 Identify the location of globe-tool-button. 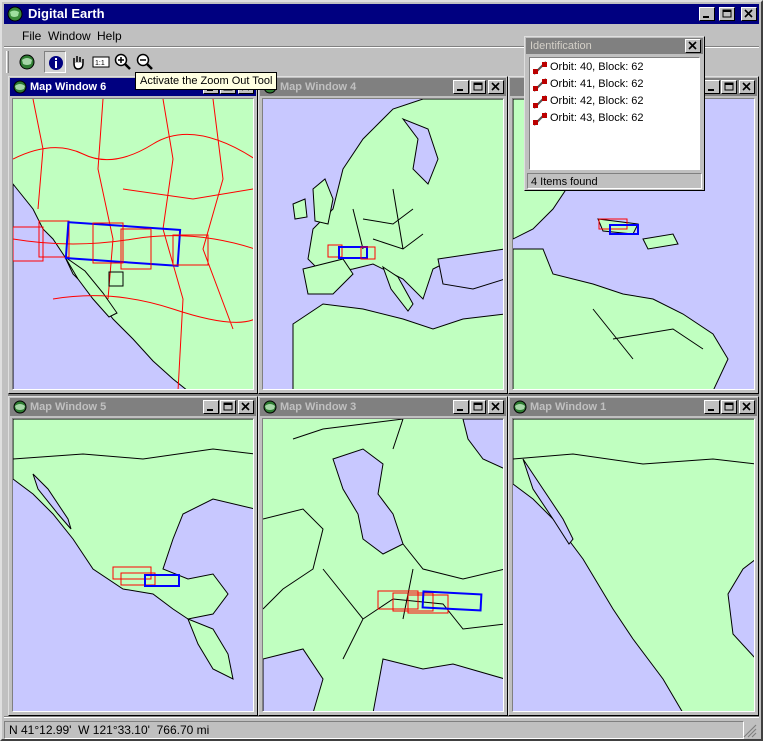
(27, 62).